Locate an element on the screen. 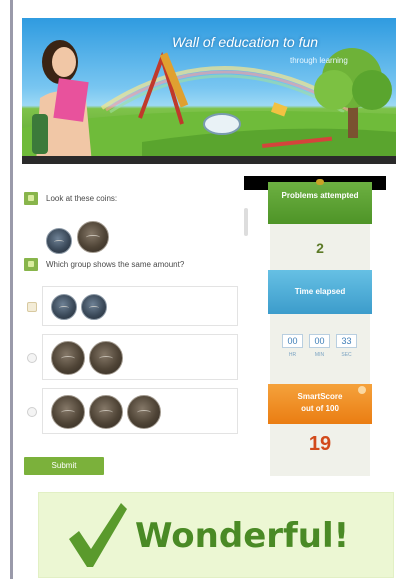 The height and width of the screenshot is (579, 396). time-seconds-unit: SEC is located at coordinates (346, 355).